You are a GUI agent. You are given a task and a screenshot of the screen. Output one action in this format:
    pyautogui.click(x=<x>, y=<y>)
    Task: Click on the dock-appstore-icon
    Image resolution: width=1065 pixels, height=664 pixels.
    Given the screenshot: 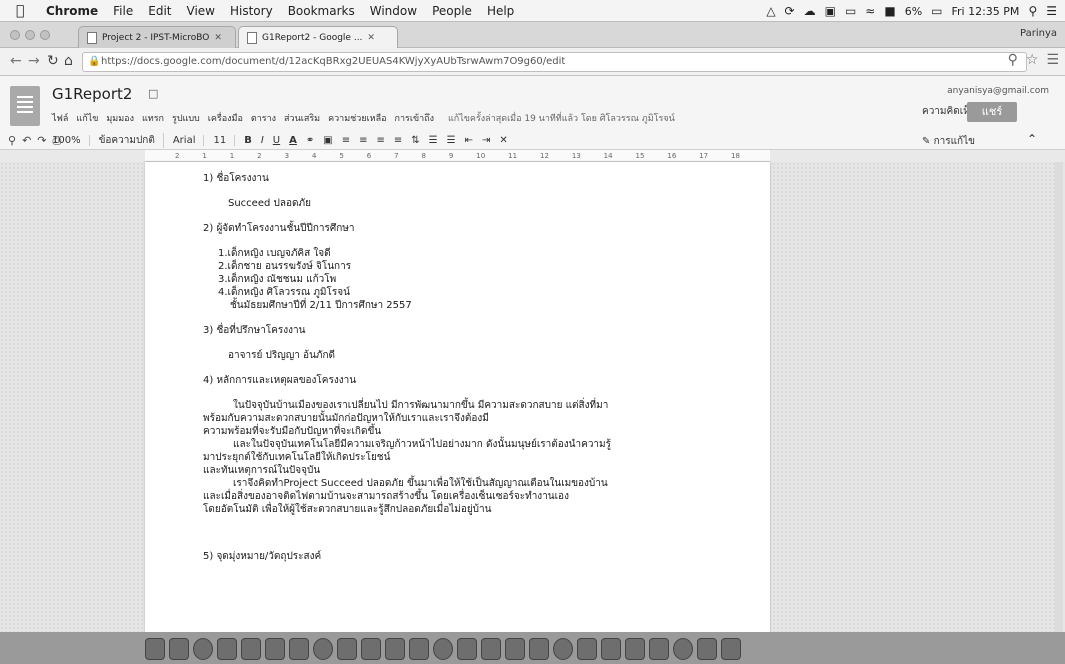 What is the action you would take?
    pyautogui.click(x=515, y=649)
    